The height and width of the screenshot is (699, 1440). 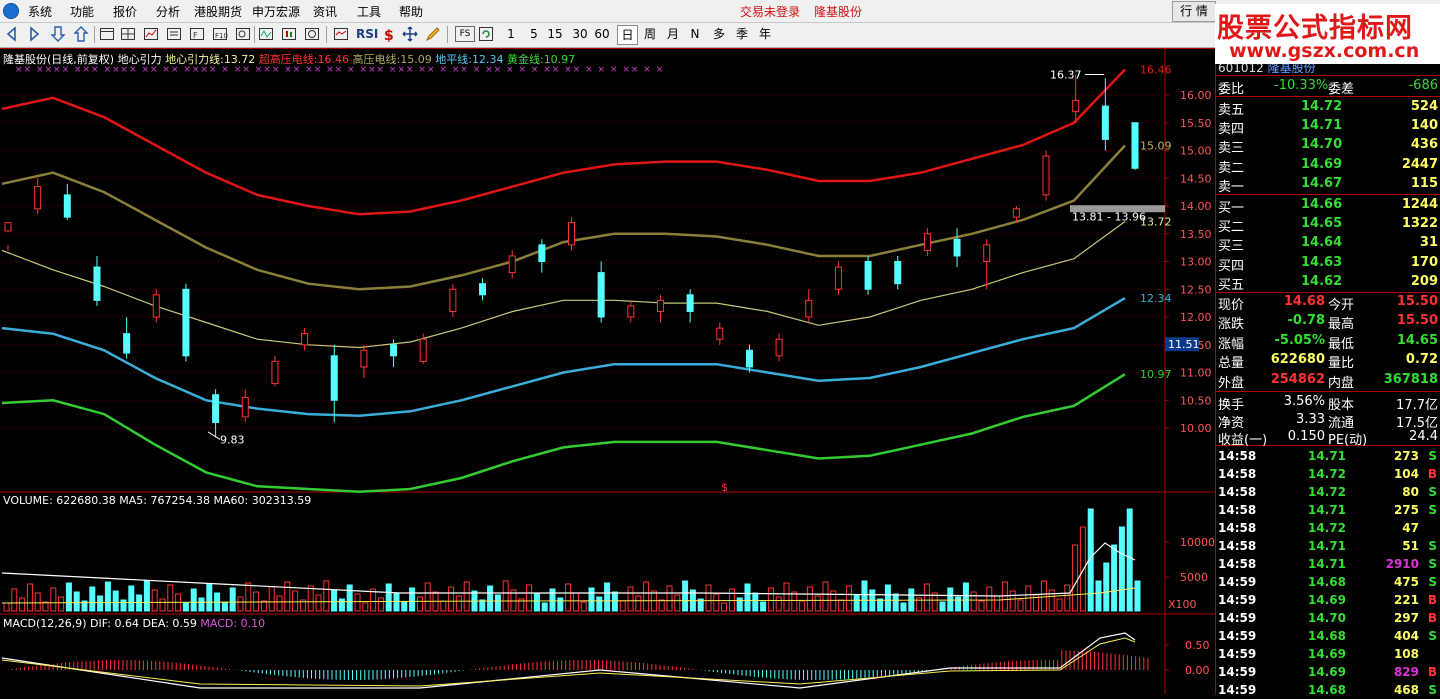 What do you see at coordinates (1424, 106) in the screenshot?
I see `ask-volume: 524` at bounding box center [1424, 106].